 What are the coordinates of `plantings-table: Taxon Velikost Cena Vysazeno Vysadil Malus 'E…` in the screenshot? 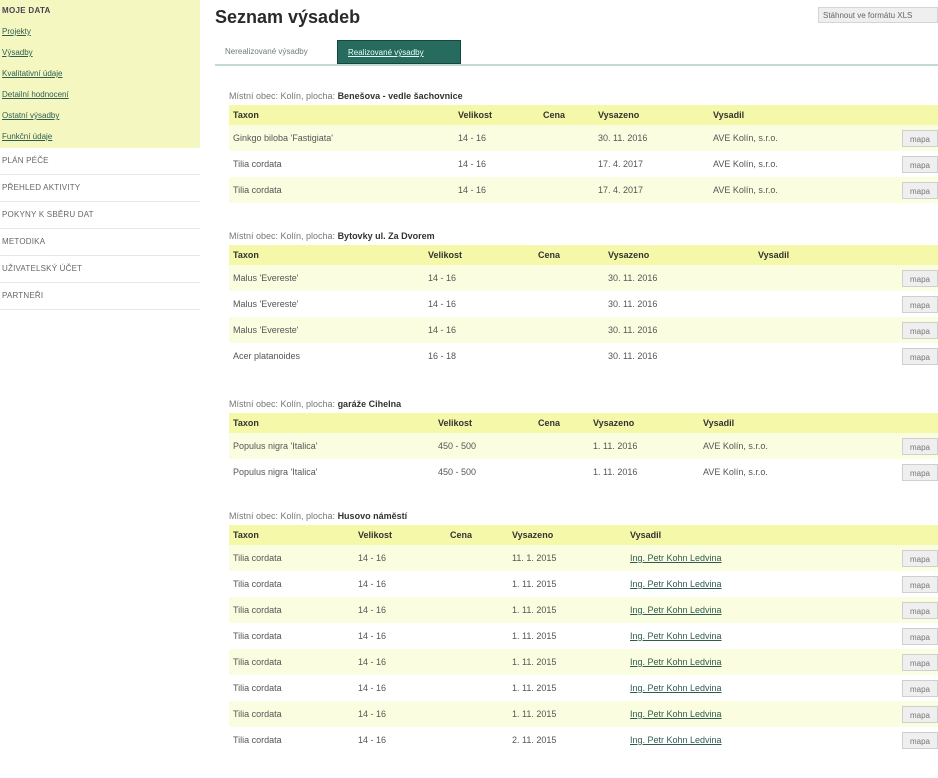 It's located at (583, 307).